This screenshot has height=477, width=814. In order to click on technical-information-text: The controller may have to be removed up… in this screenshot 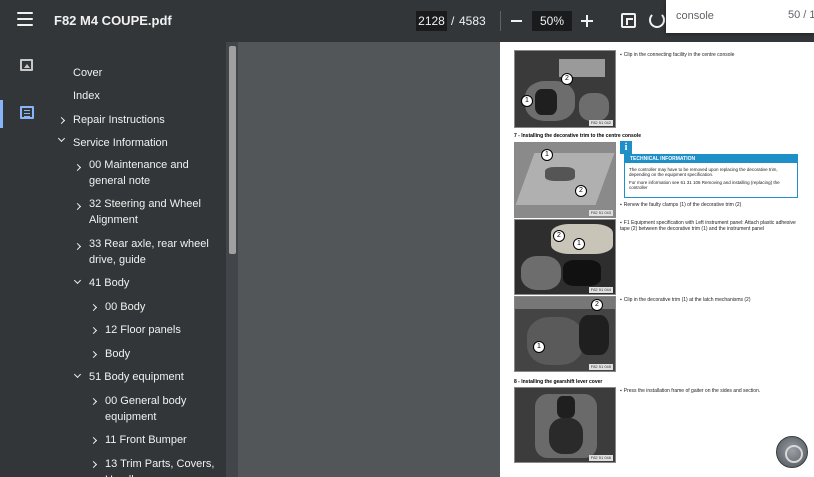, I will do `click(703, 172)`.